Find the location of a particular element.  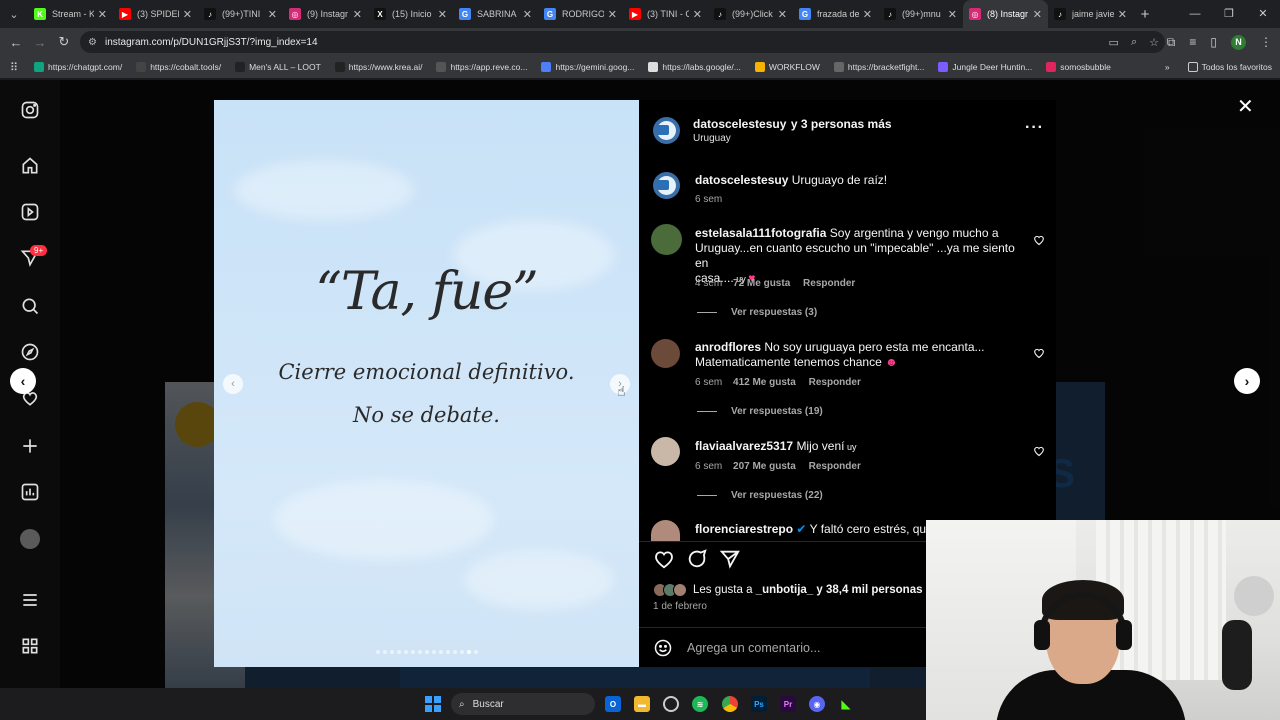

bookmark-item: somosbubble is located at coordinates (1078, 67).